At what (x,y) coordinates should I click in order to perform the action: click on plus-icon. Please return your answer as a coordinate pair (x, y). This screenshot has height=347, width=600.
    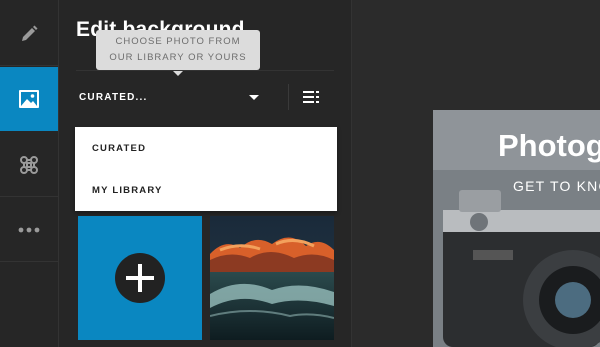
    Looking at the image, I should click on (140, 278).